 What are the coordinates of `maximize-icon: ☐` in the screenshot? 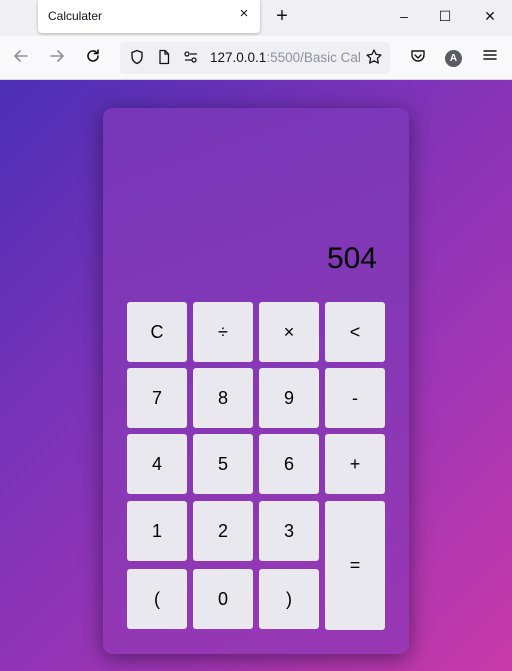 It's located at (445, 16).